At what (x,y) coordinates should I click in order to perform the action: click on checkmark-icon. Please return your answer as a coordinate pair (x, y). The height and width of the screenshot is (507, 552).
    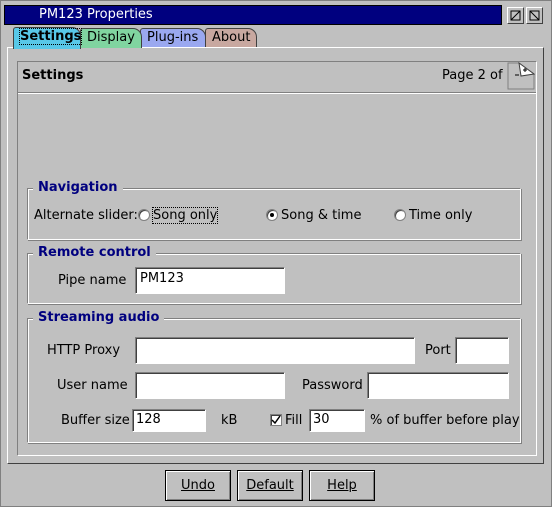
    Looking at the image, I should click on (276, 420).